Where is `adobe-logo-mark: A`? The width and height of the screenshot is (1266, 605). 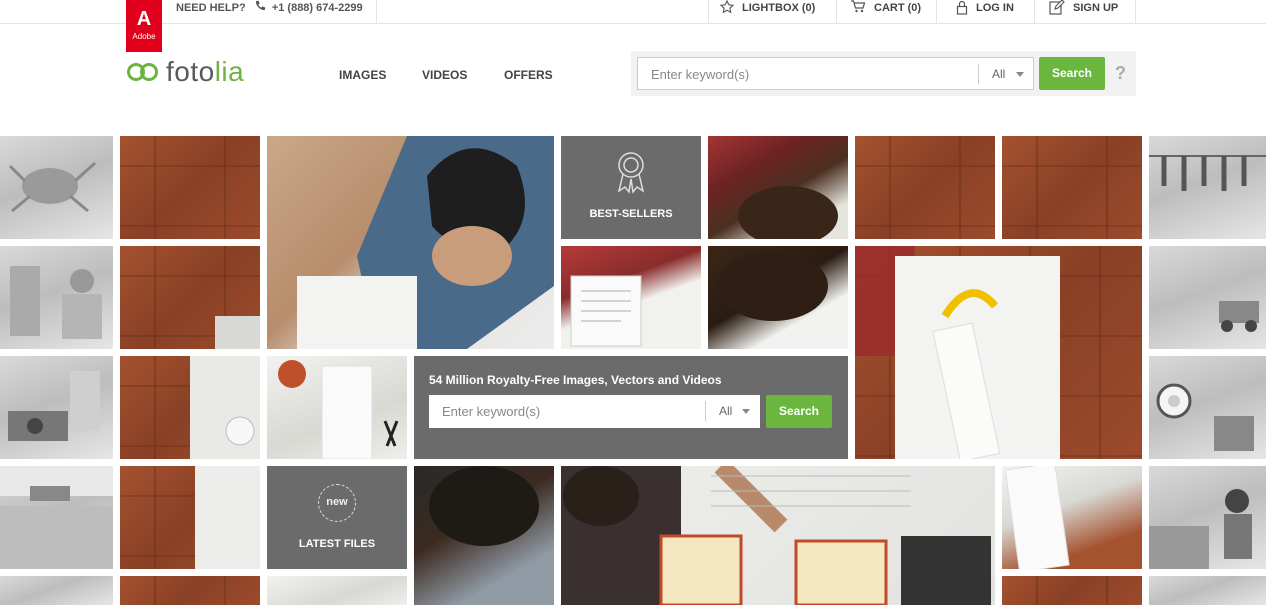
adobe-logo-mark: A is located at coordinates (144, 19).